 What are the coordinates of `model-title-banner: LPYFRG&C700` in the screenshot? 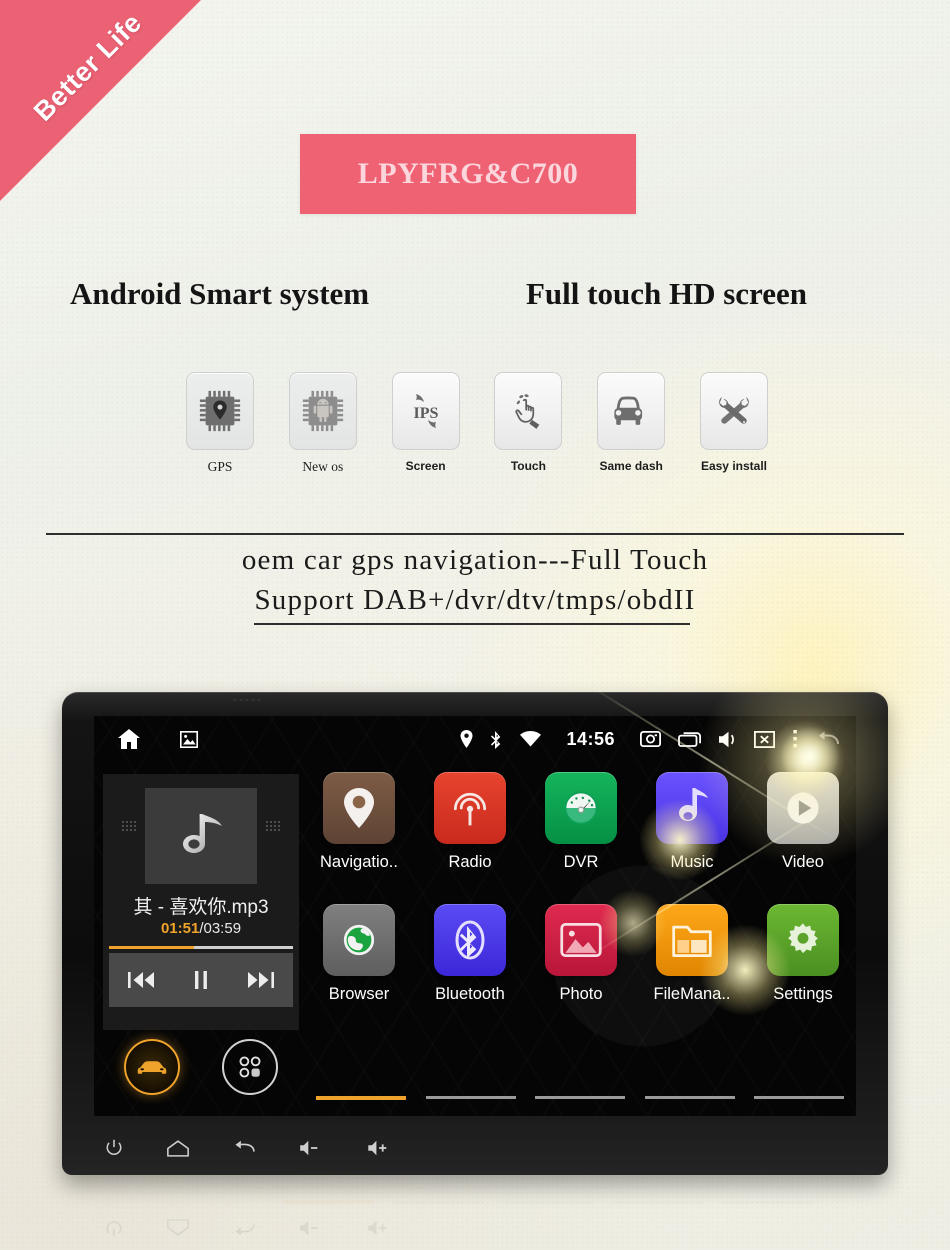 It's located at (468, 174).